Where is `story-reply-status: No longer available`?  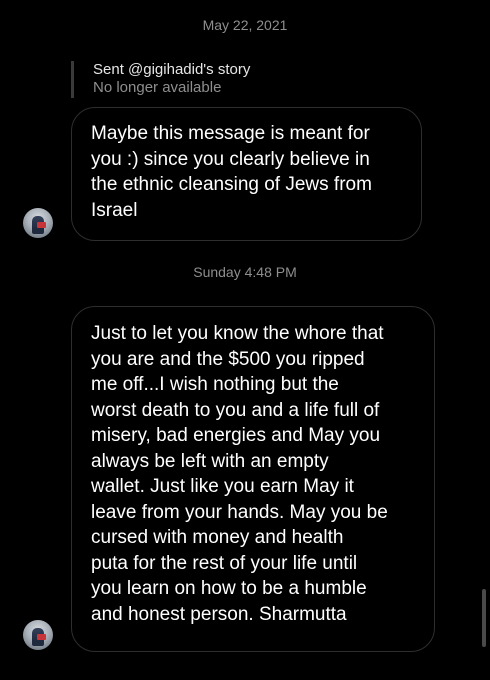 story-reply-status: No longer available is located at coordinates (157, 87).